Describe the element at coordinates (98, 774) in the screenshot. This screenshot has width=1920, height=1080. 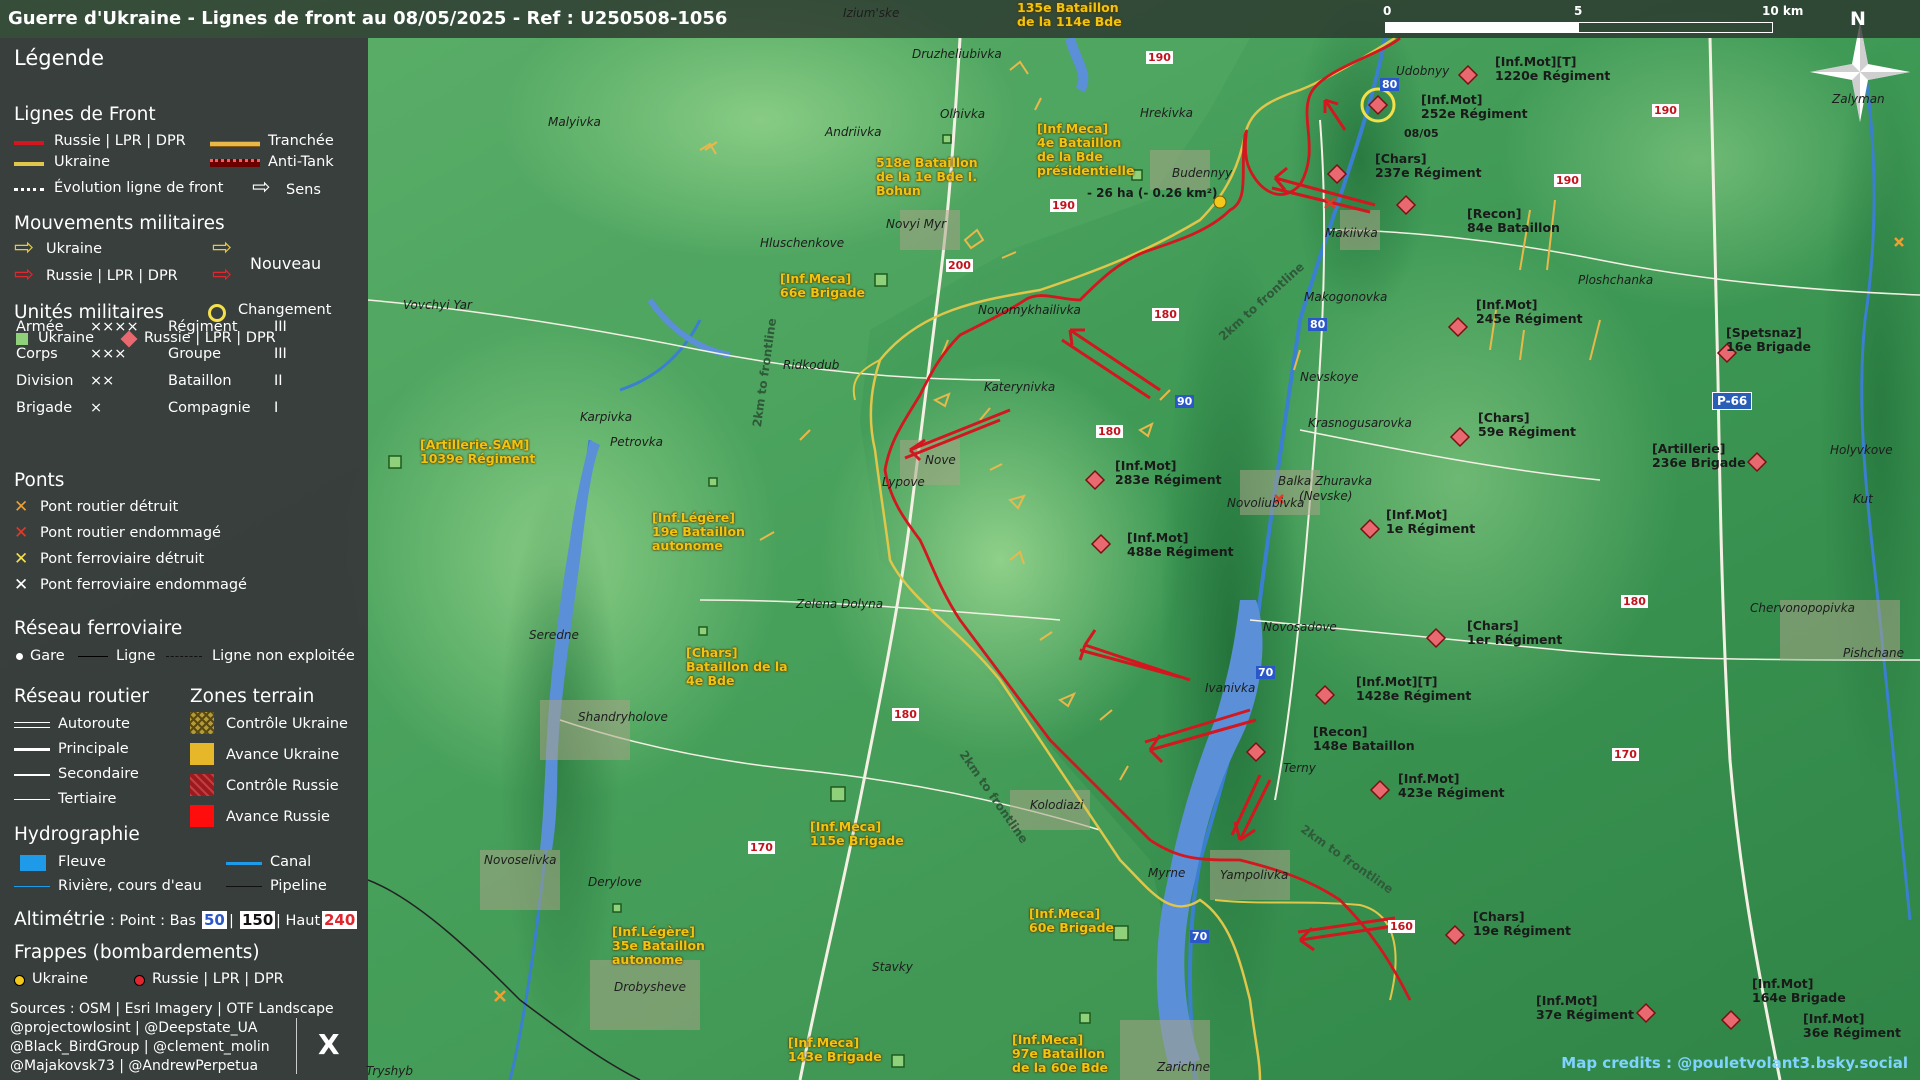
I see `legend-road-3: Secondaire` at that location.